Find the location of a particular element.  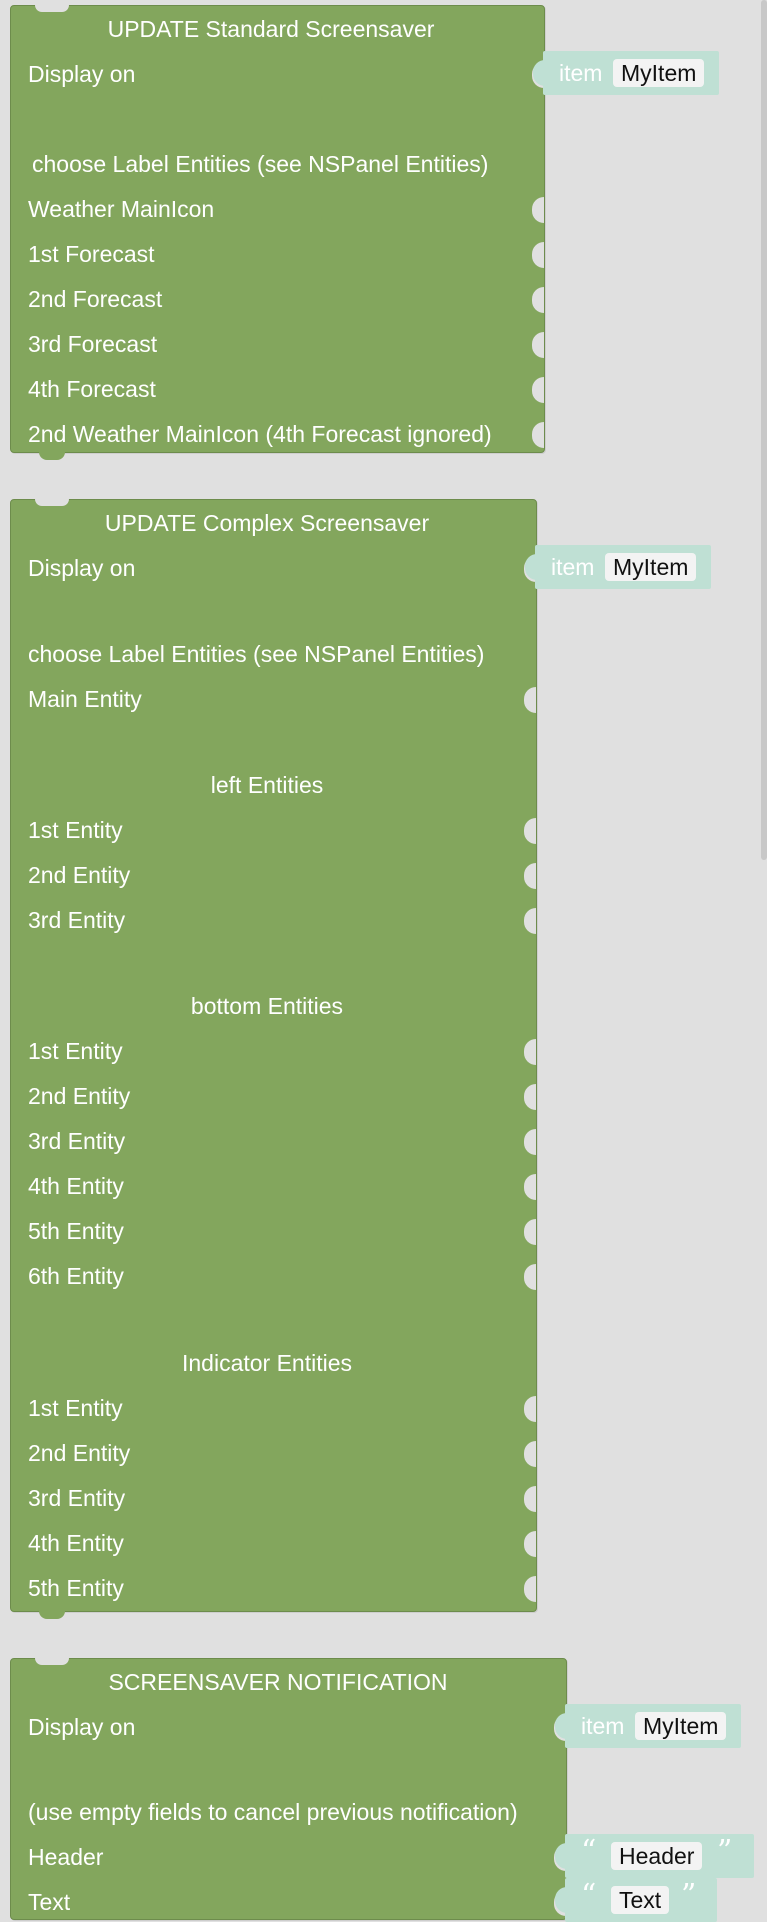

text-text-block: “ Text ” is located at coordinates (636, 1900).